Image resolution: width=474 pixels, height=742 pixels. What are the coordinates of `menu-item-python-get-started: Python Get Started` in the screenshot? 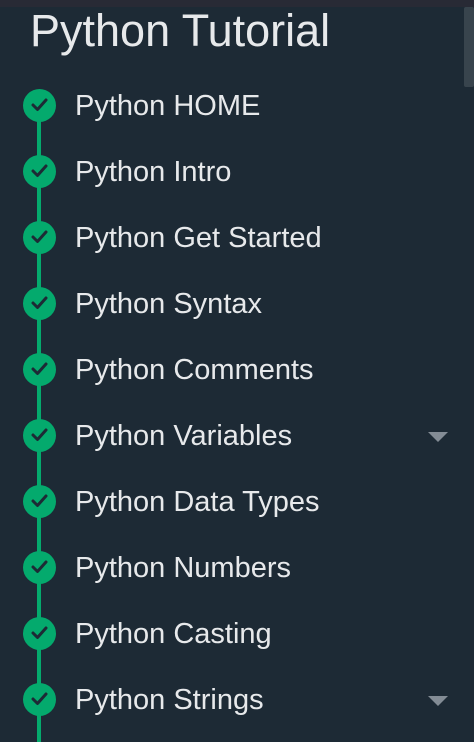 It's located at (237, 238).